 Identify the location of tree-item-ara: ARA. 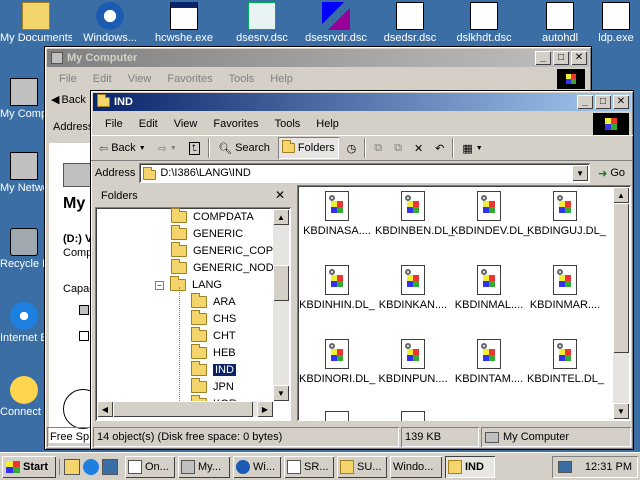
(213, 300).